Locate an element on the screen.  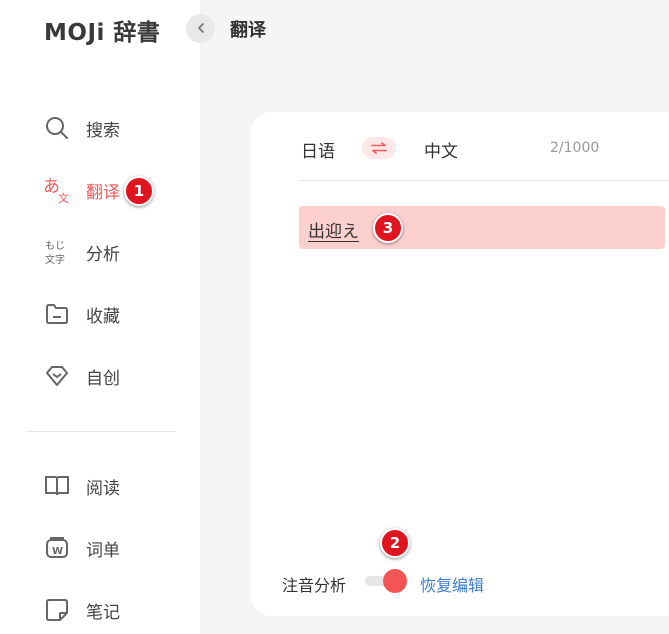
sidebar-item-translate: あ文 翻译 is located at coordinates (81, 190).